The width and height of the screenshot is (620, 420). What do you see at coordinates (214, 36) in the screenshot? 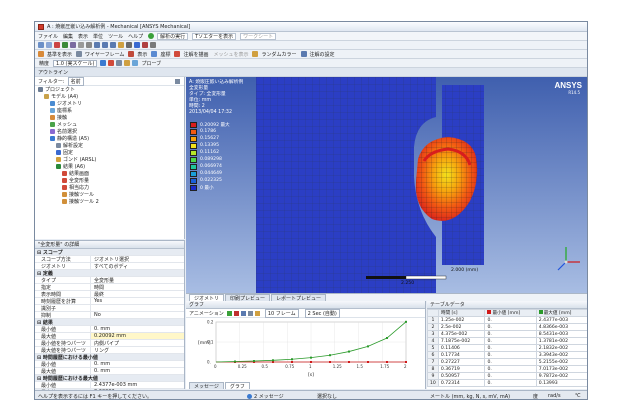
I see `show-results-button: Tソエターを表示` at bounding box center [214, 36].